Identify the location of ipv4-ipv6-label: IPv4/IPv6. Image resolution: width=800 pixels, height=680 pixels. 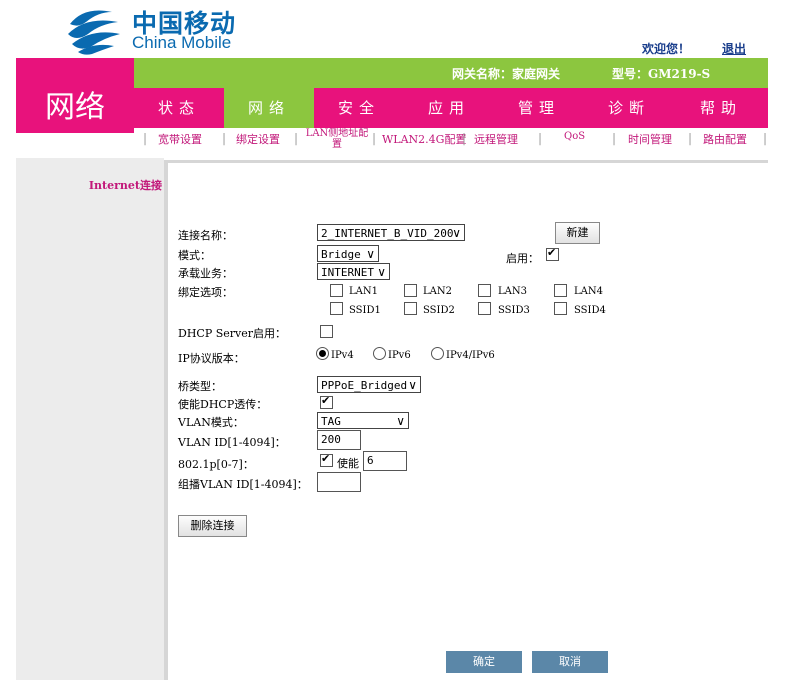
(470, 355).